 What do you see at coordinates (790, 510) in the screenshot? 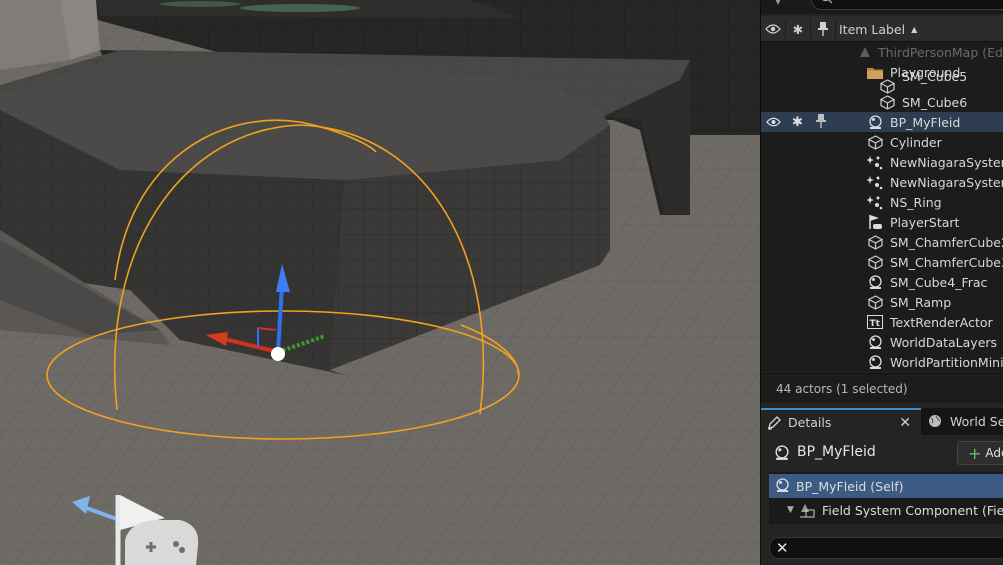
I see `expand-arrow-icon: ▼` at bounding box center [790, 510].